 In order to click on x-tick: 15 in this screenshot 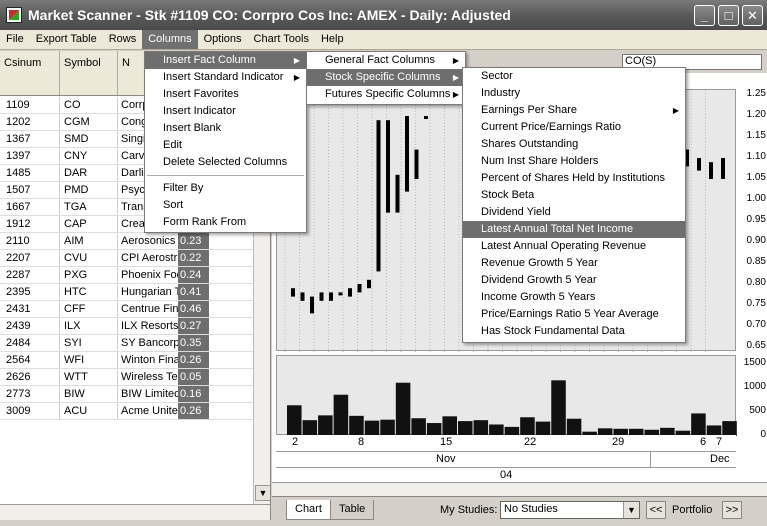, I will do `click(446, 442)`.